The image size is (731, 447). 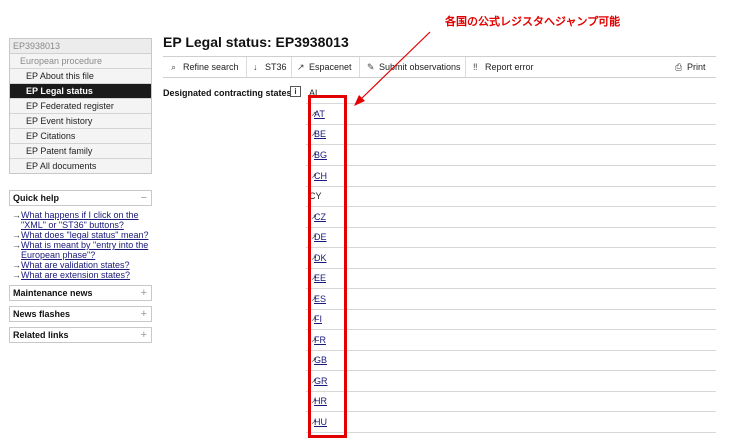 I want to click on state-row-at: ↗ AT, so click(x=511, y=114).